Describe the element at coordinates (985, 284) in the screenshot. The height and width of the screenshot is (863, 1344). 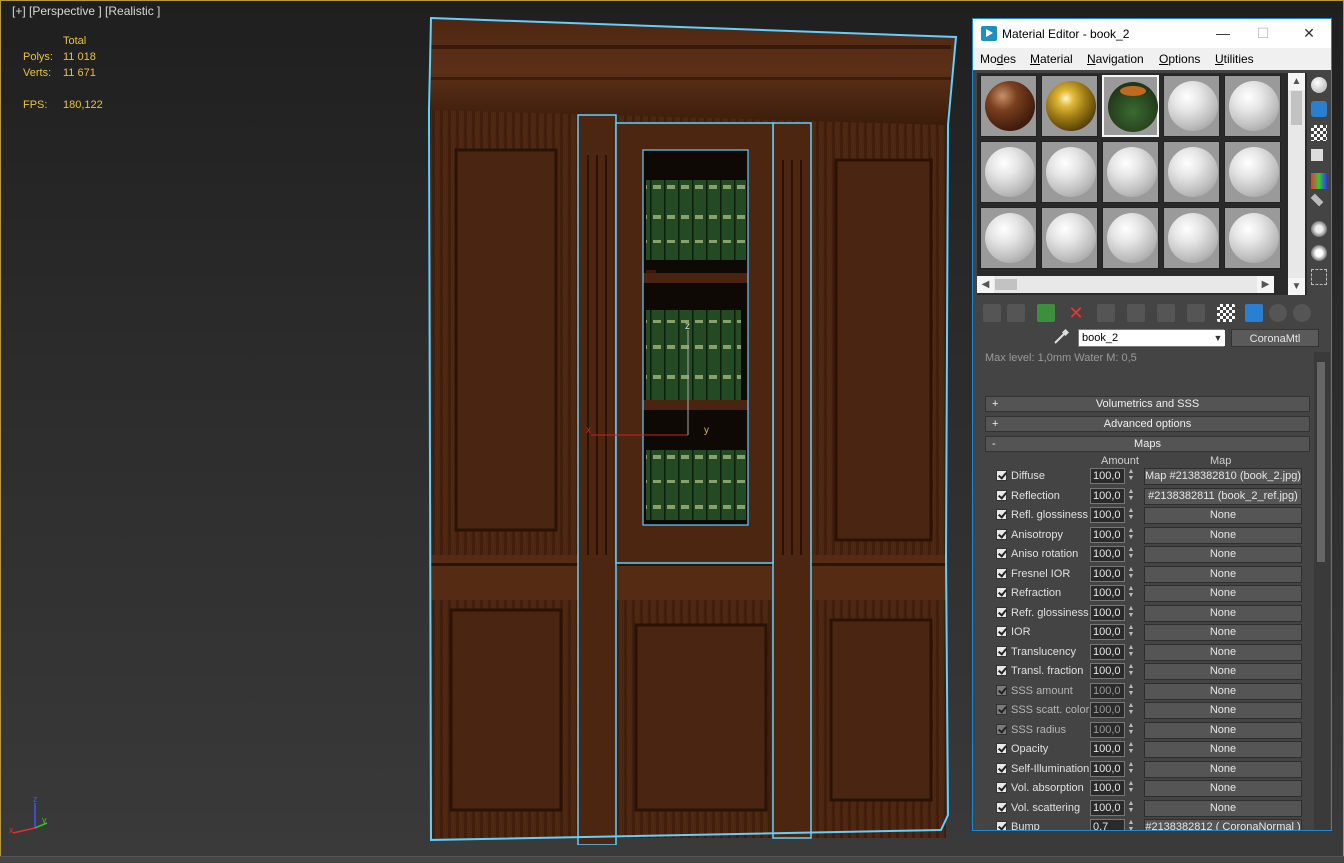
I see `scroll-left-button: ◀` at that location.